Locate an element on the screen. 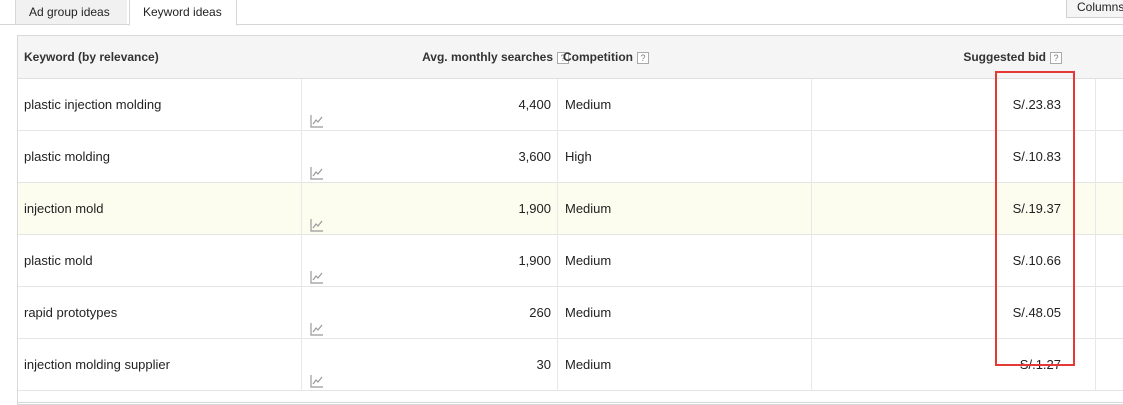 The height and width of the screenshot is (405, 1123). table-row: plastic mold 1,900 Medium S/.10.66 is located at coordinates (570, 261).